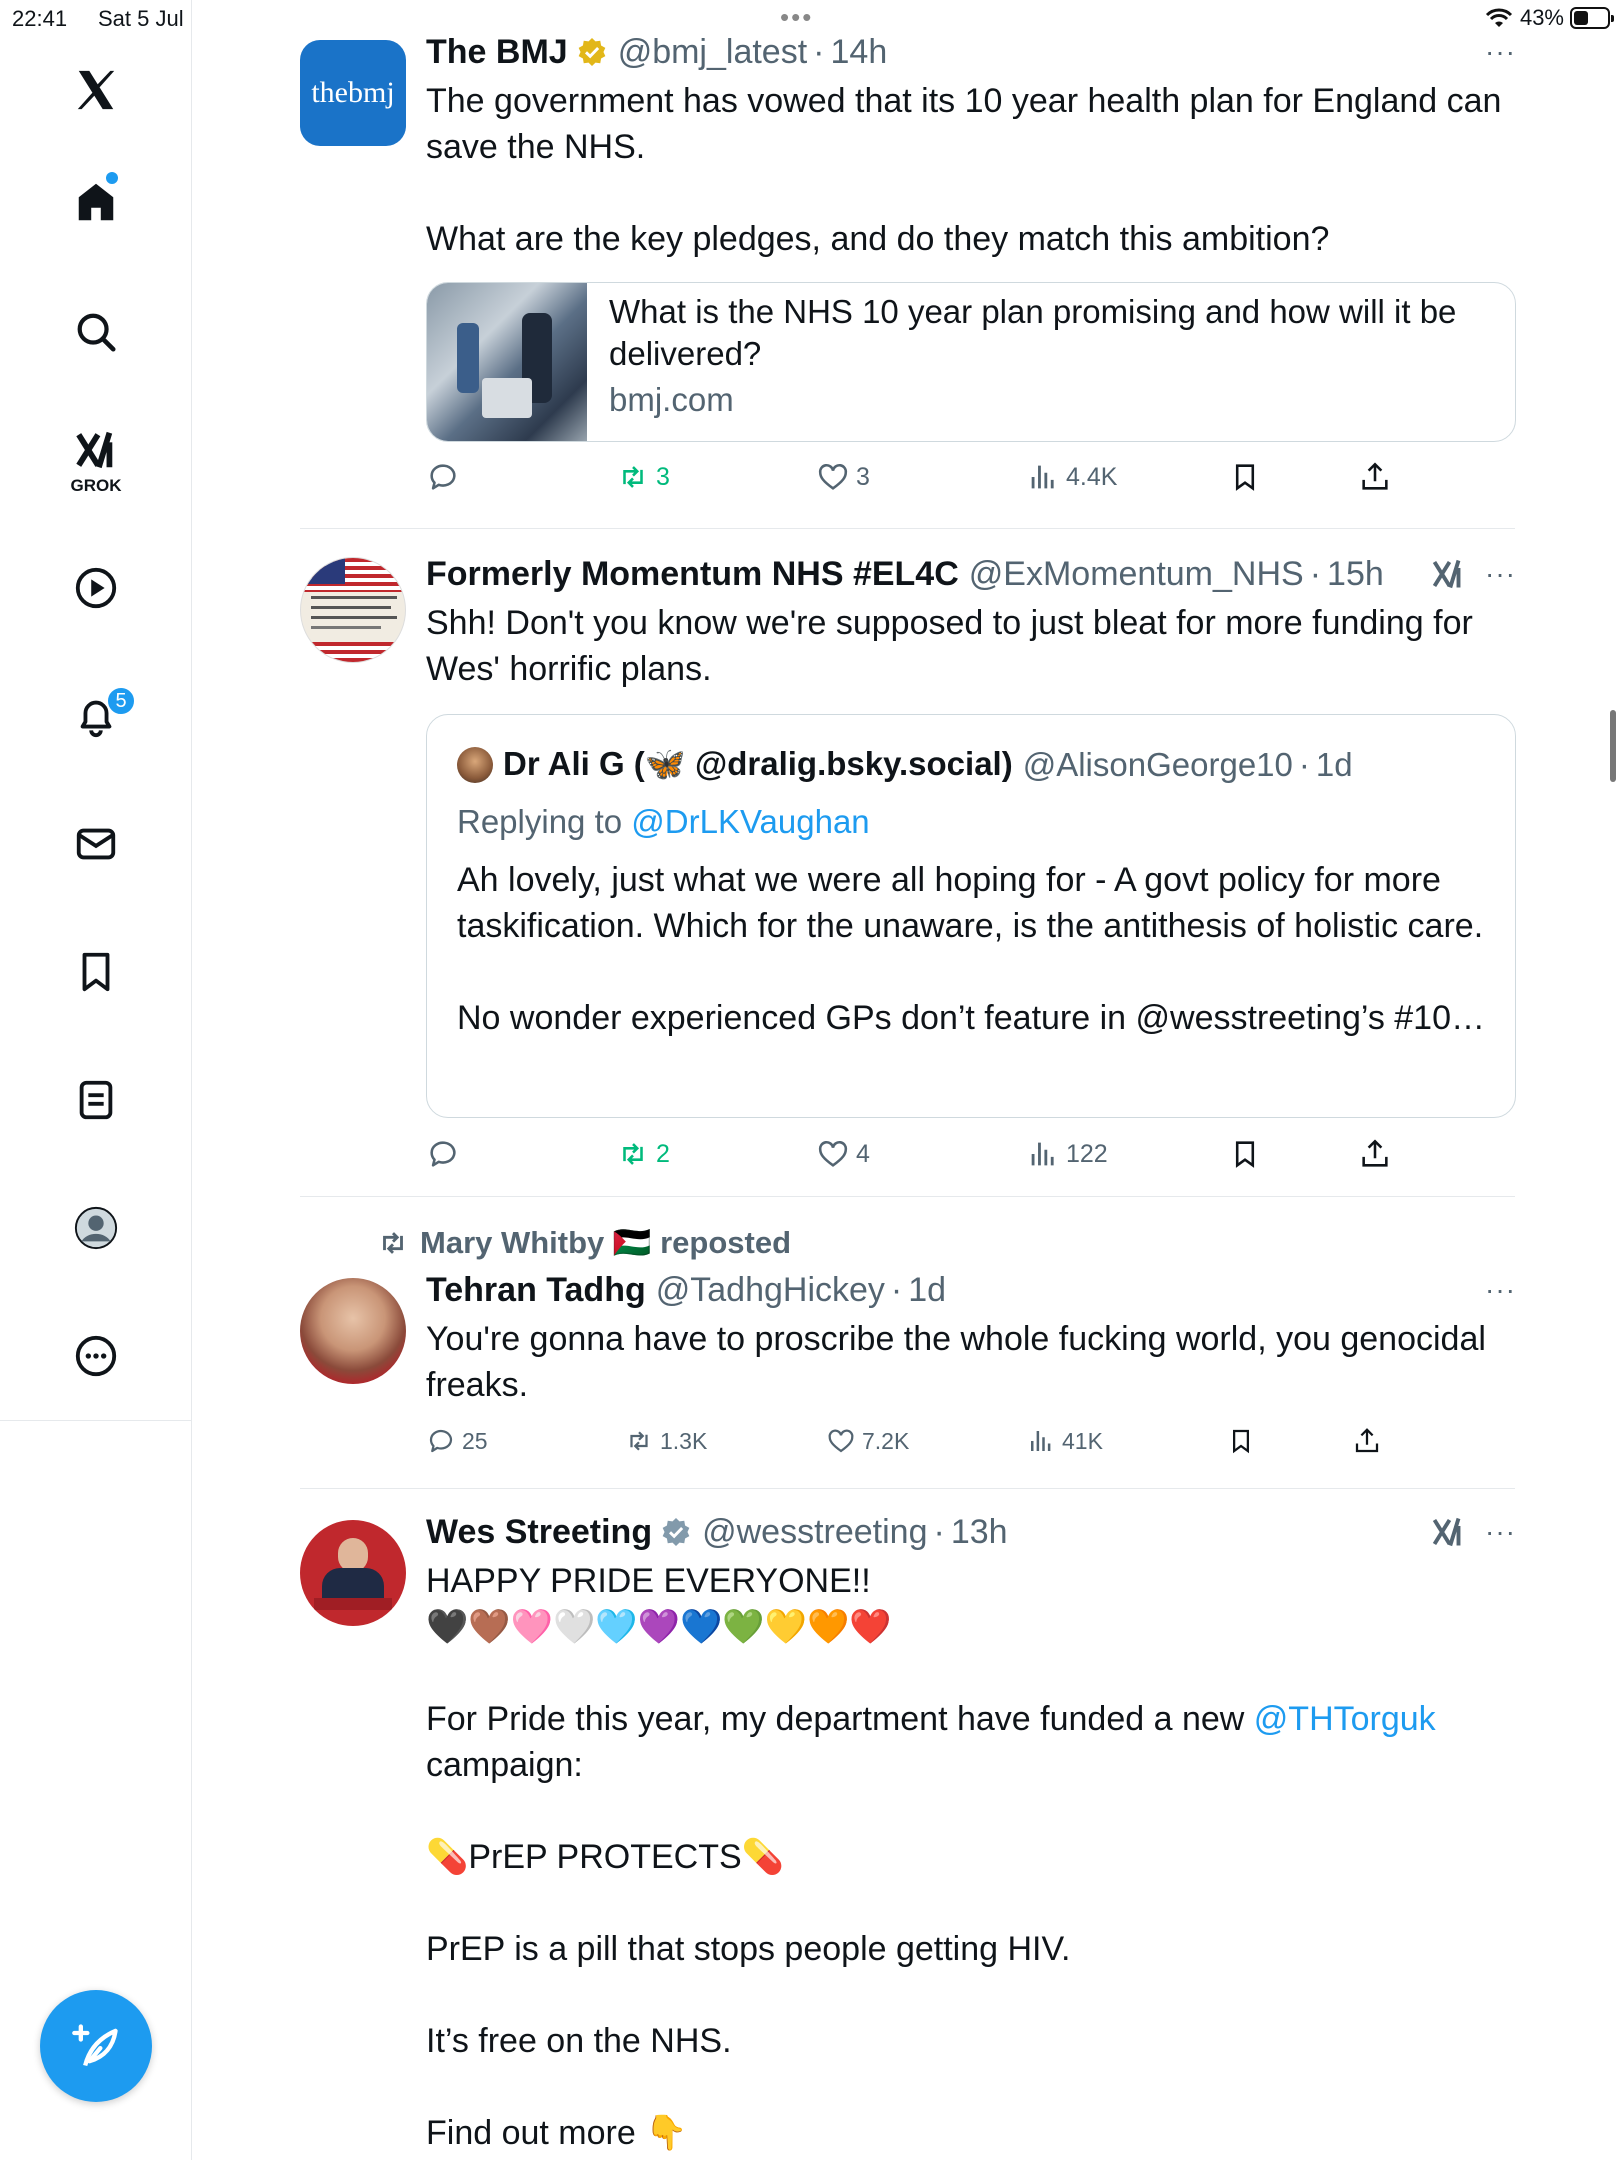  Describe the element at coordinates (758, 764) in the screenshot. I see `quote-author-name: Dr Ali G (🦋 @dralig.bsky.social)` at that location.